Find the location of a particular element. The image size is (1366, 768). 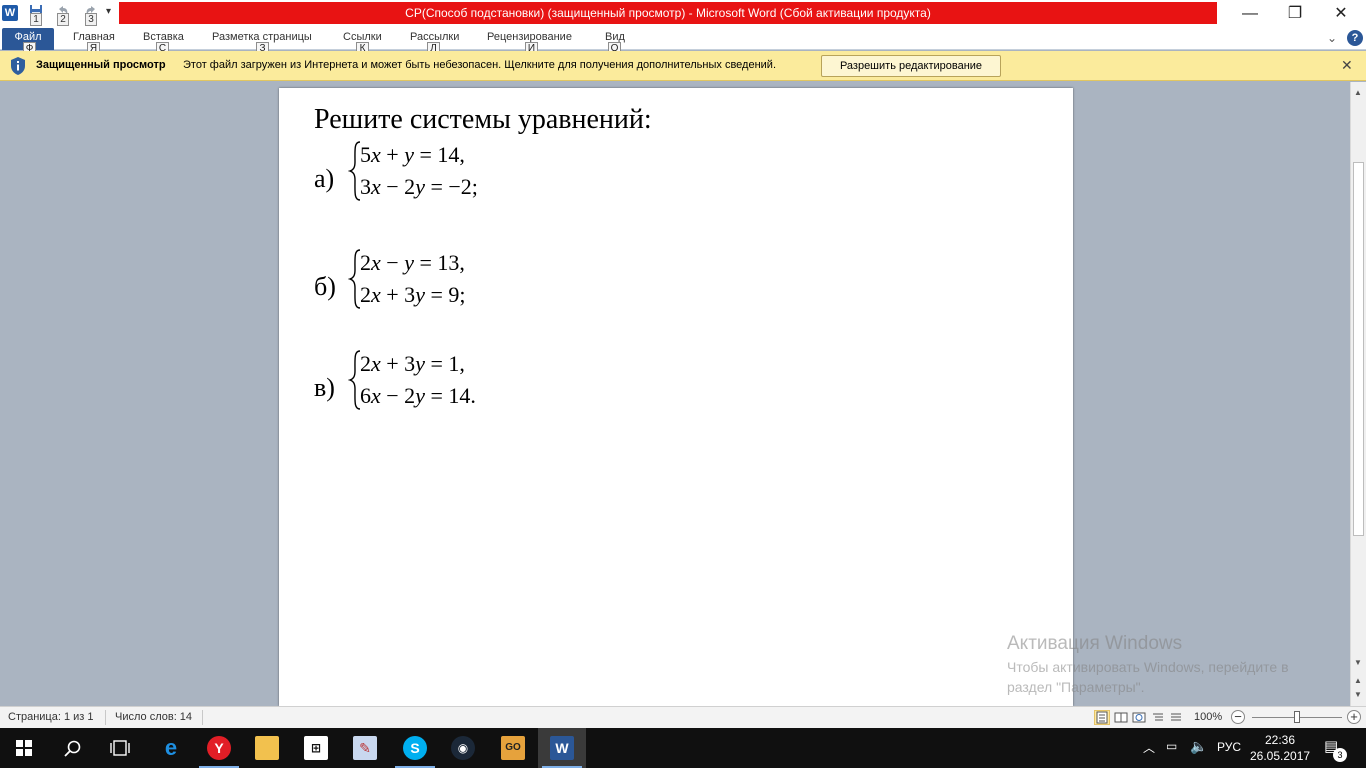

skype-icon: S is located at coordinates (415, 748).